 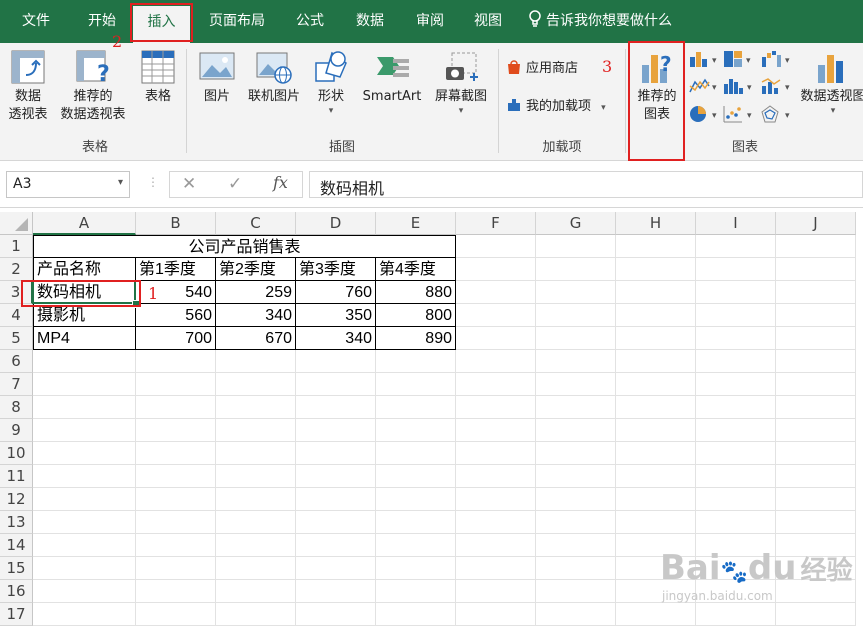 I want to click on table-label: 表格, so click(x=157, y=96).